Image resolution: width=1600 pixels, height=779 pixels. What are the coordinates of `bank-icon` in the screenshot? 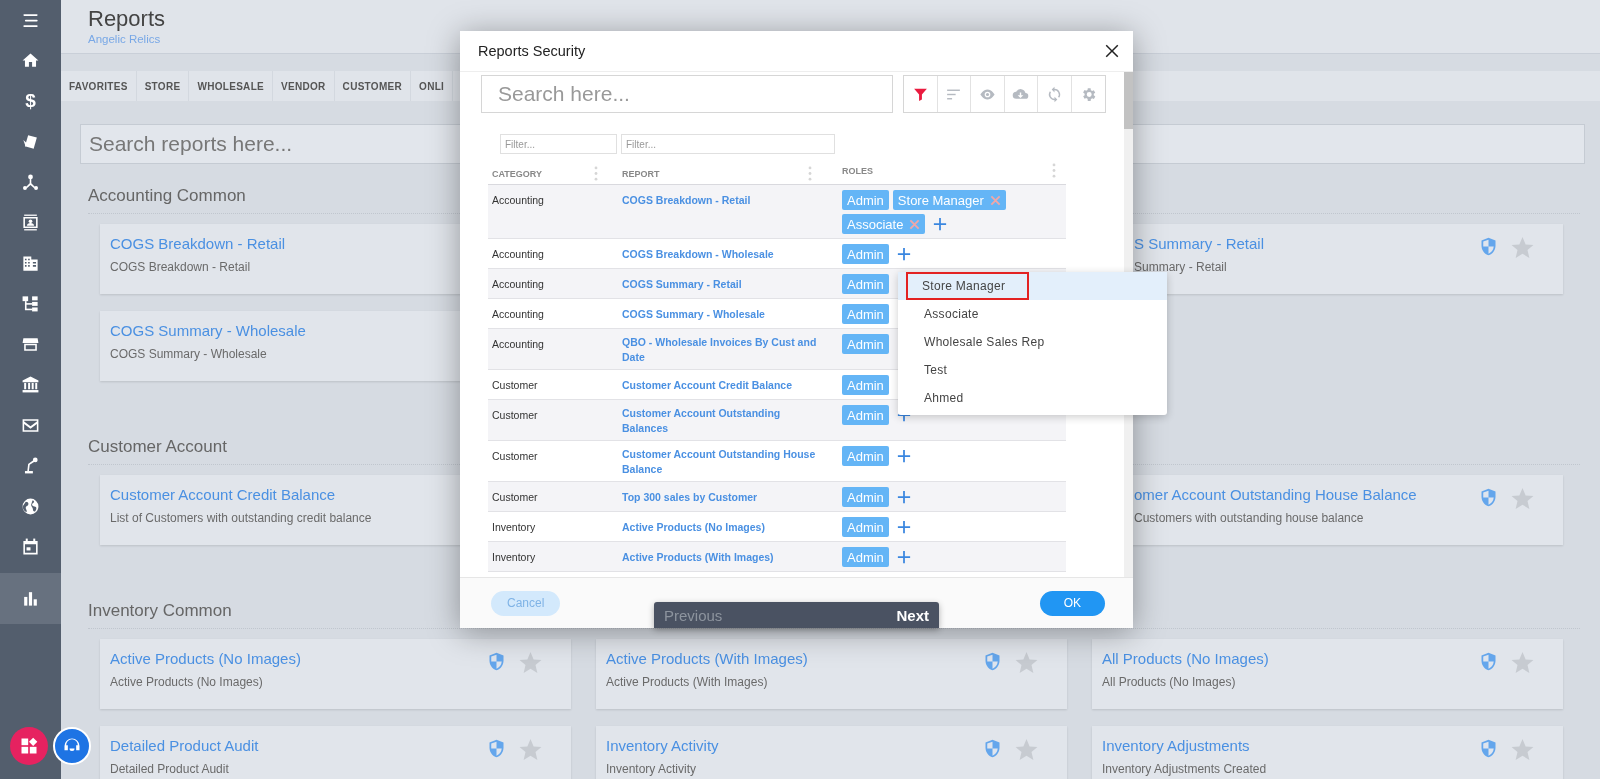 It's located at (30, 385).